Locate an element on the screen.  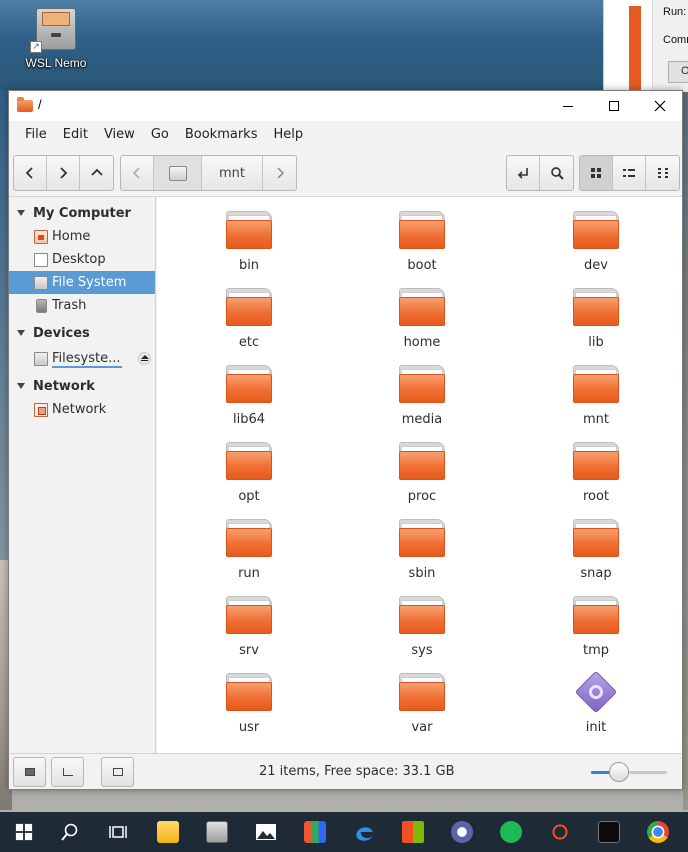
file-item-sbin: sbin is located at coordinates (422, 550).